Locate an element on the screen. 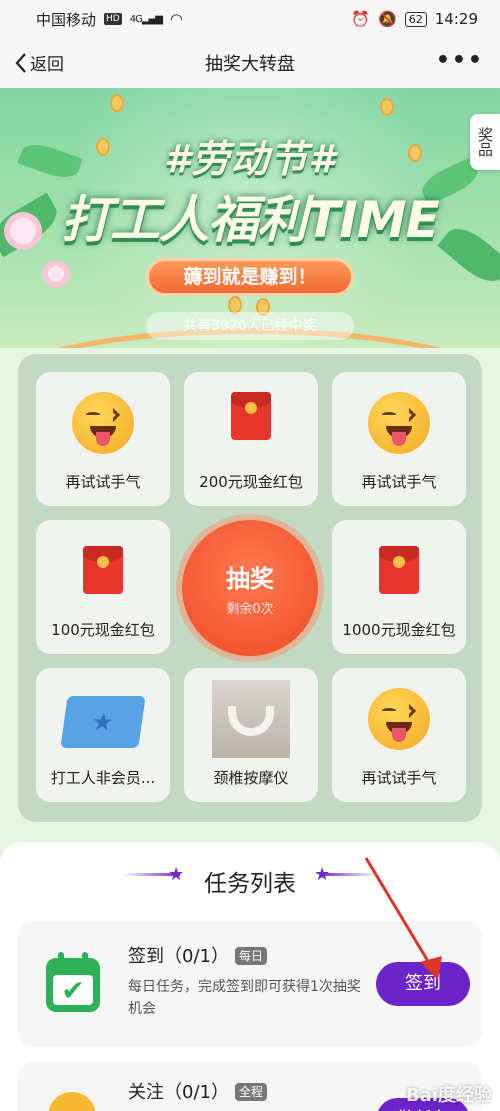  draw-remaining: 剩余0次 is located at coordinates (250, 609).